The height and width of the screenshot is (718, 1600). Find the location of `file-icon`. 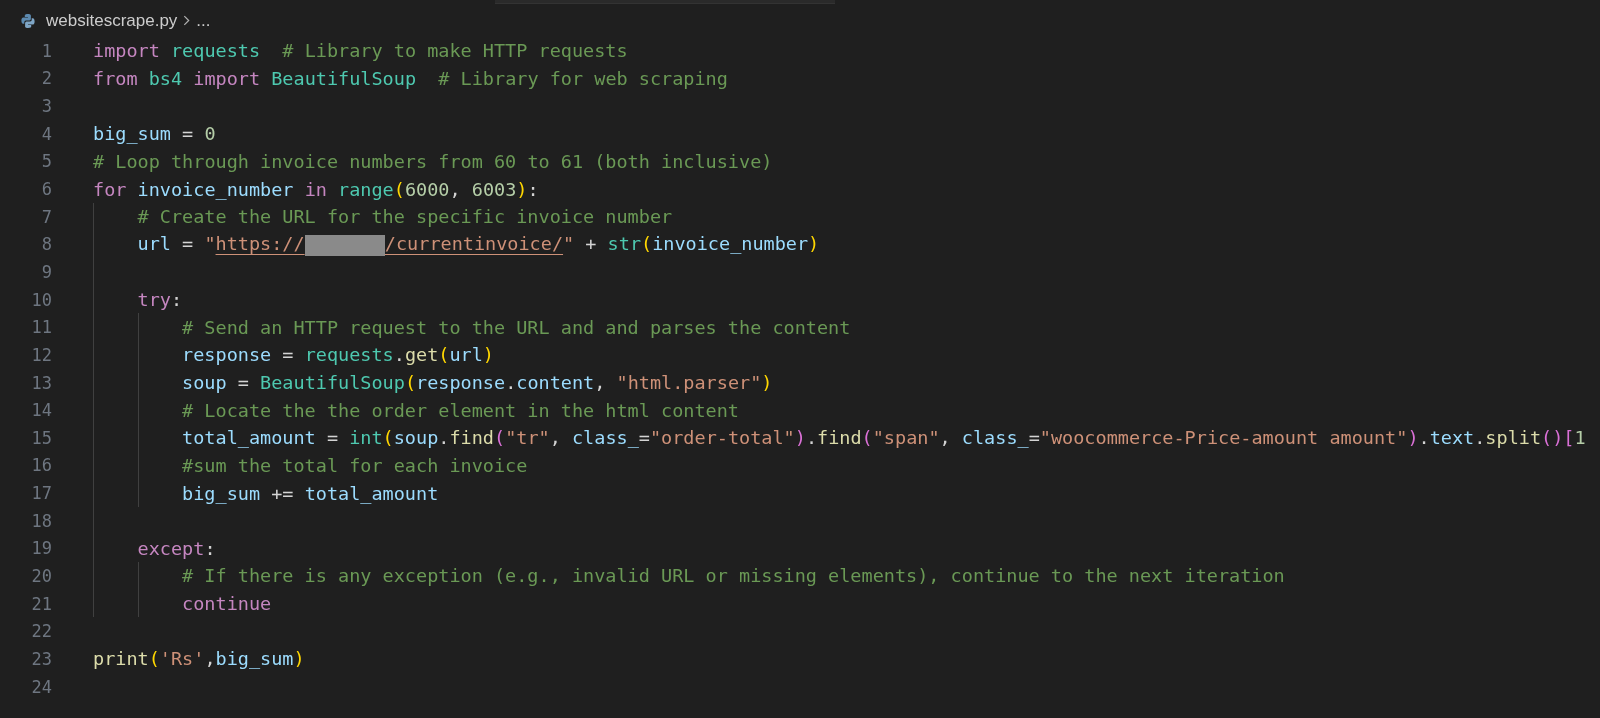

file-icon is located at coordinates (28, 20).